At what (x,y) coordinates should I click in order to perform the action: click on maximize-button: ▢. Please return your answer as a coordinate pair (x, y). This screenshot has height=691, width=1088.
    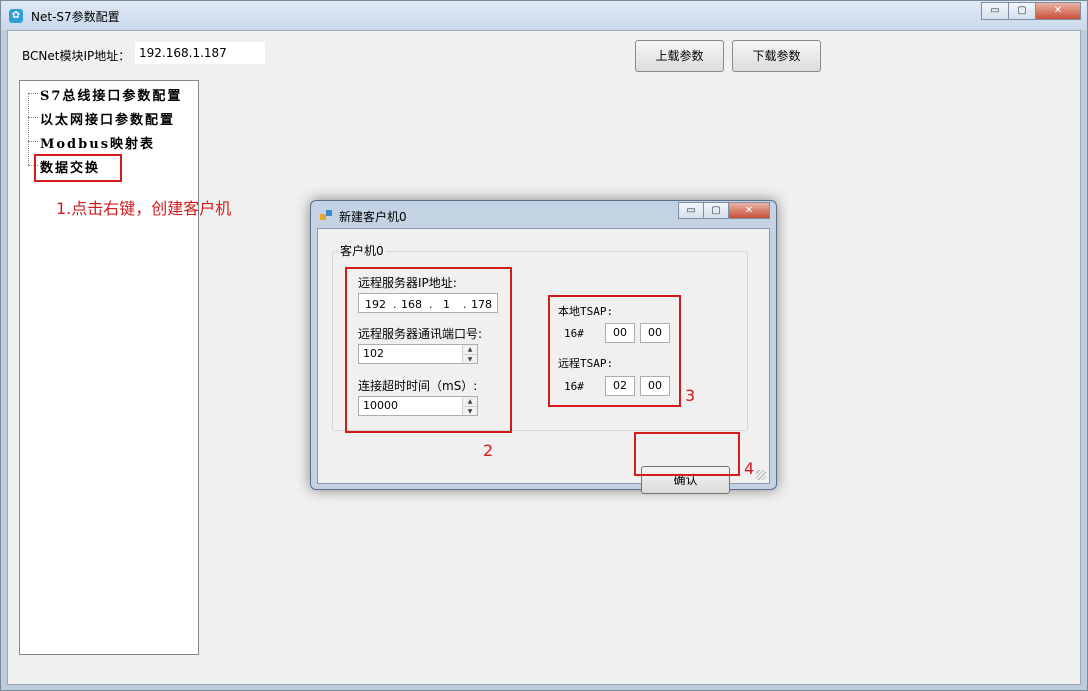
    Looking at the image, I should click on (1022, 11).